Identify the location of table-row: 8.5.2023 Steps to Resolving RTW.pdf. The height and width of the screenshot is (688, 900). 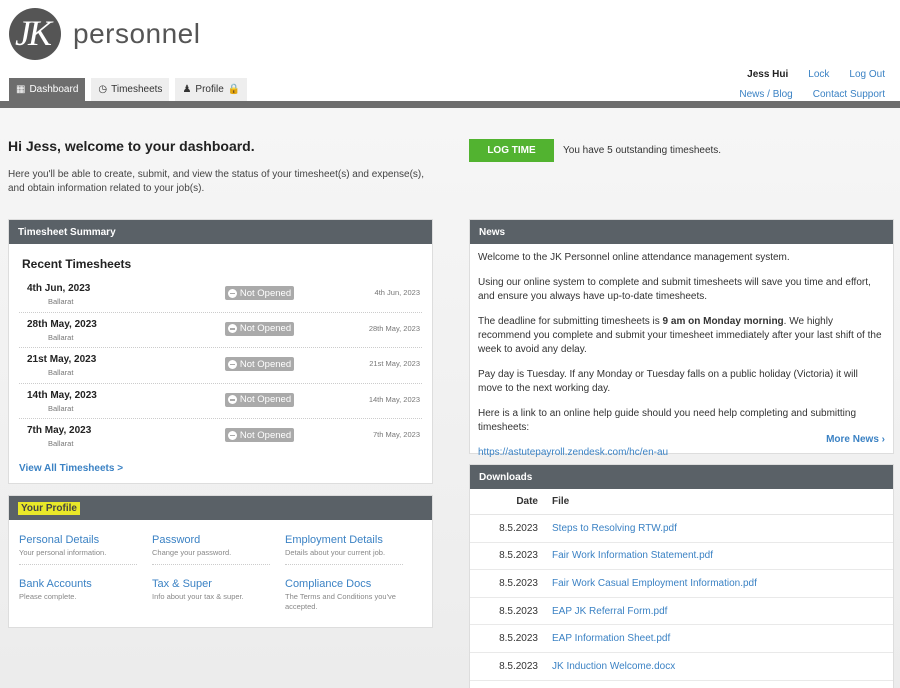
(681, 529).